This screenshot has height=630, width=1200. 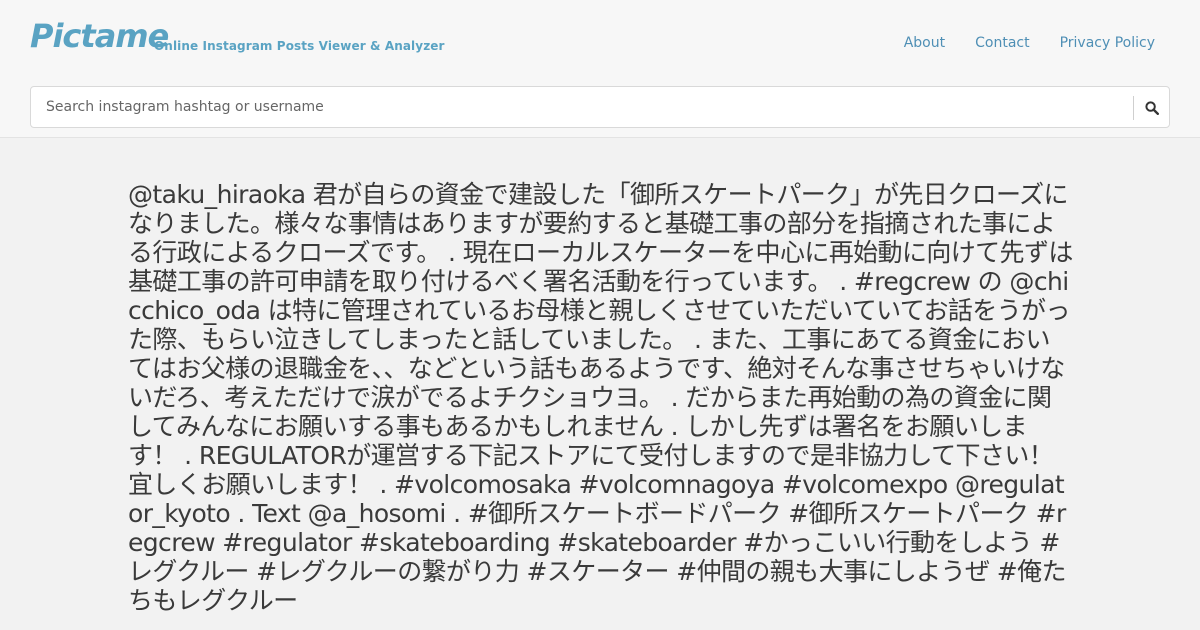 What do you see at coordinates (581, 107) in the screenshot?
I see `search-input` at bounding box center [581, 107].